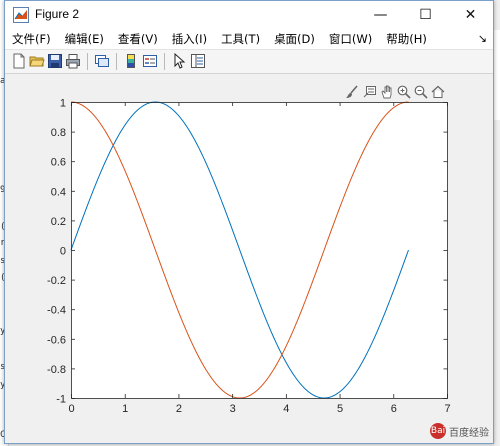  What do you see at coordinates (380, 15) in the screenshot?
I see `minimize-button: —` at bounding box center [380, 15].